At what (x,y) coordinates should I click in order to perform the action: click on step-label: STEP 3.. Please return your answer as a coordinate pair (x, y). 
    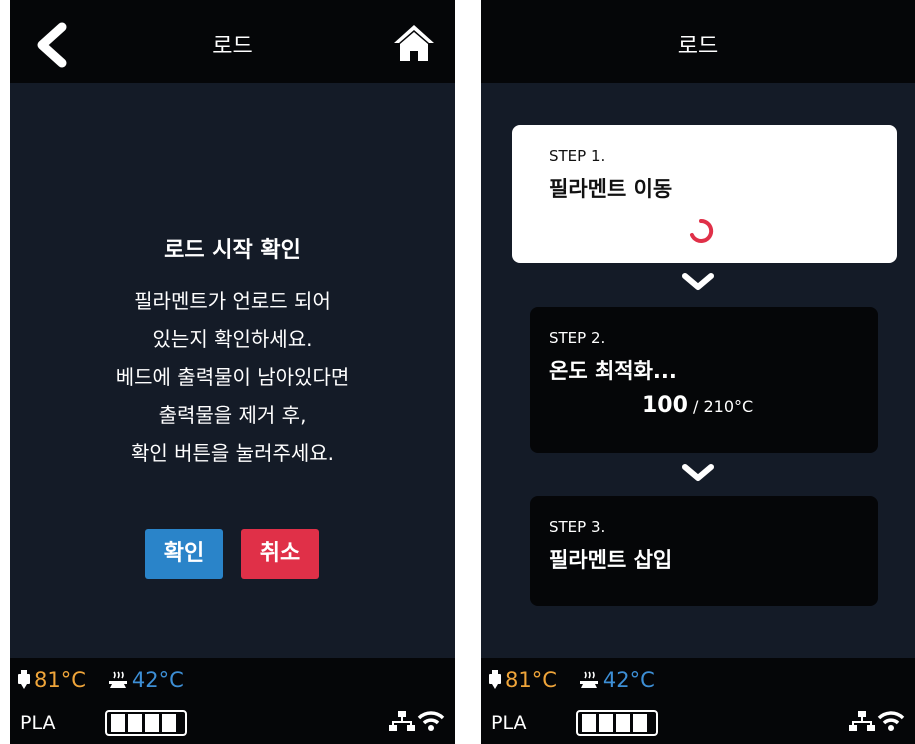
    Looking at the image, I should click on (577, 527).